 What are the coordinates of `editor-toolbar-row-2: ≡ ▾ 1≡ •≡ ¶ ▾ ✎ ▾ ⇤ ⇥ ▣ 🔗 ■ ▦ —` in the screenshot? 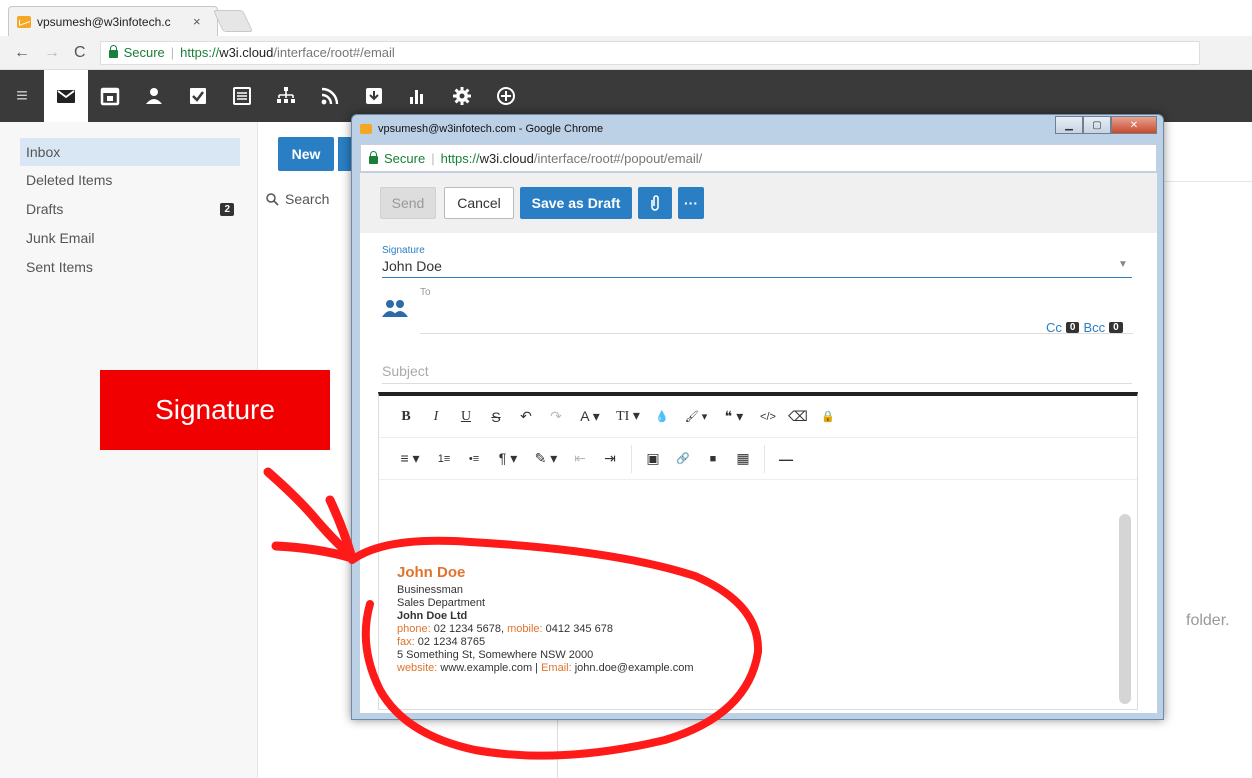 It's located at (758, 459).